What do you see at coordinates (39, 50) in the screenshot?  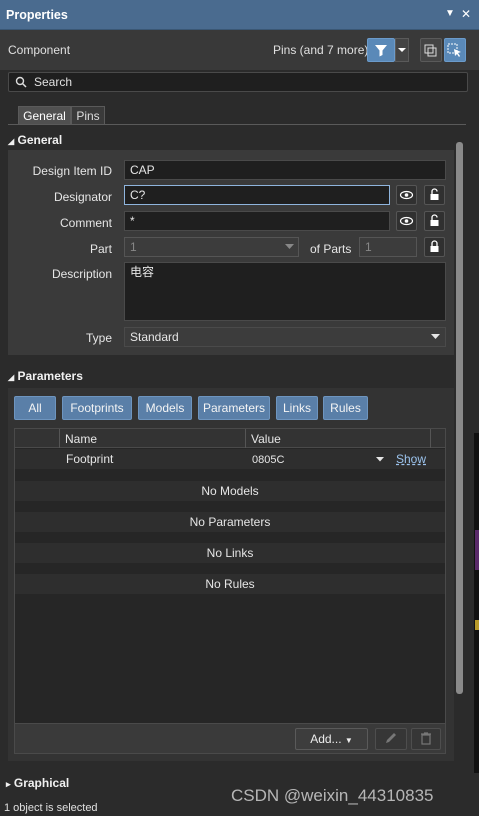 I see `component-label: Component` at bounding box center [39, 50].